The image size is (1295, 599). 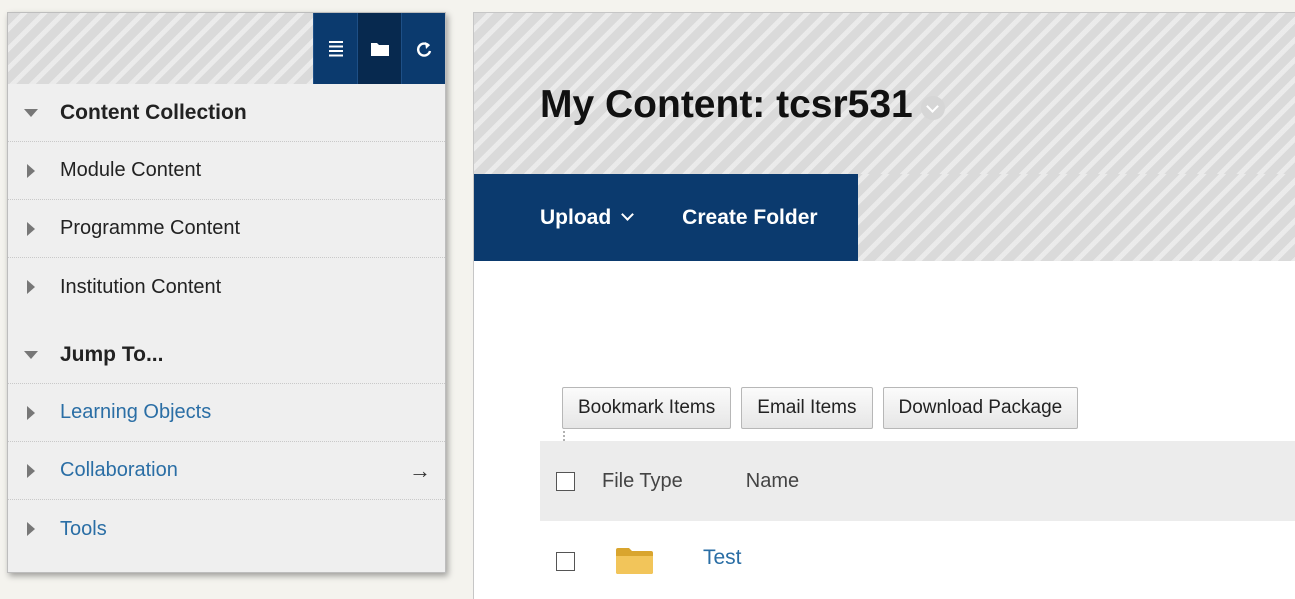 I want to click on folder-view-button, so click(x=379, y=48).